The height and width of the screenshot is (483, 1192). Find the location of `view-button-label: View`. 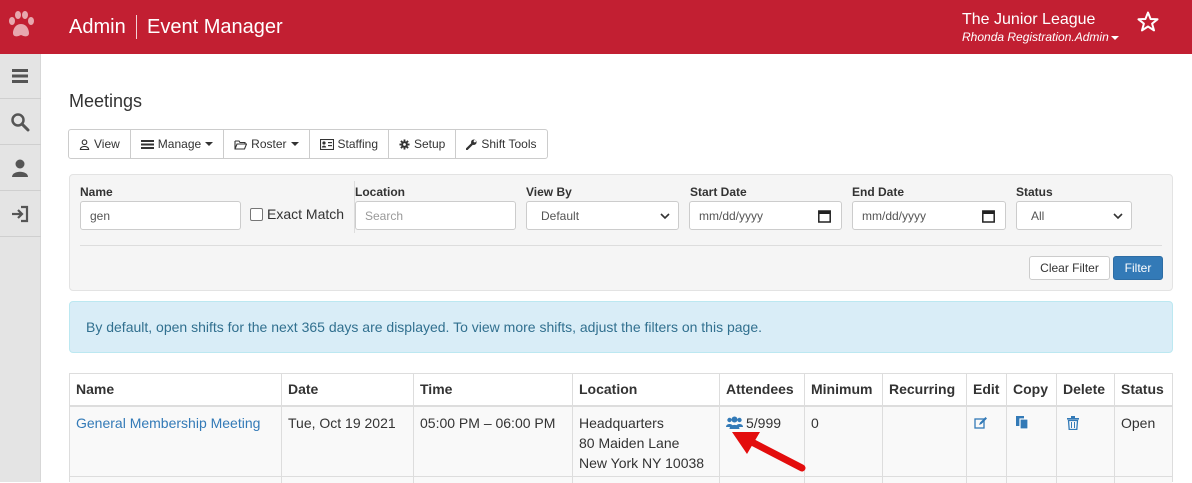

view-button-label: View is located at coordinates (107, 144).